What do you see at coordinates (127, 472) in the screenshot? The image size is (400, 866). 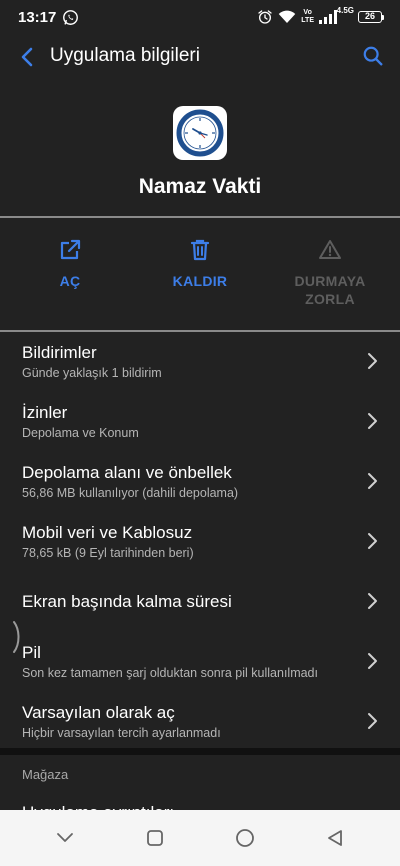 I see `list-item-title: Depolama alanı ve önbellek` at bounding box center [127, 472].